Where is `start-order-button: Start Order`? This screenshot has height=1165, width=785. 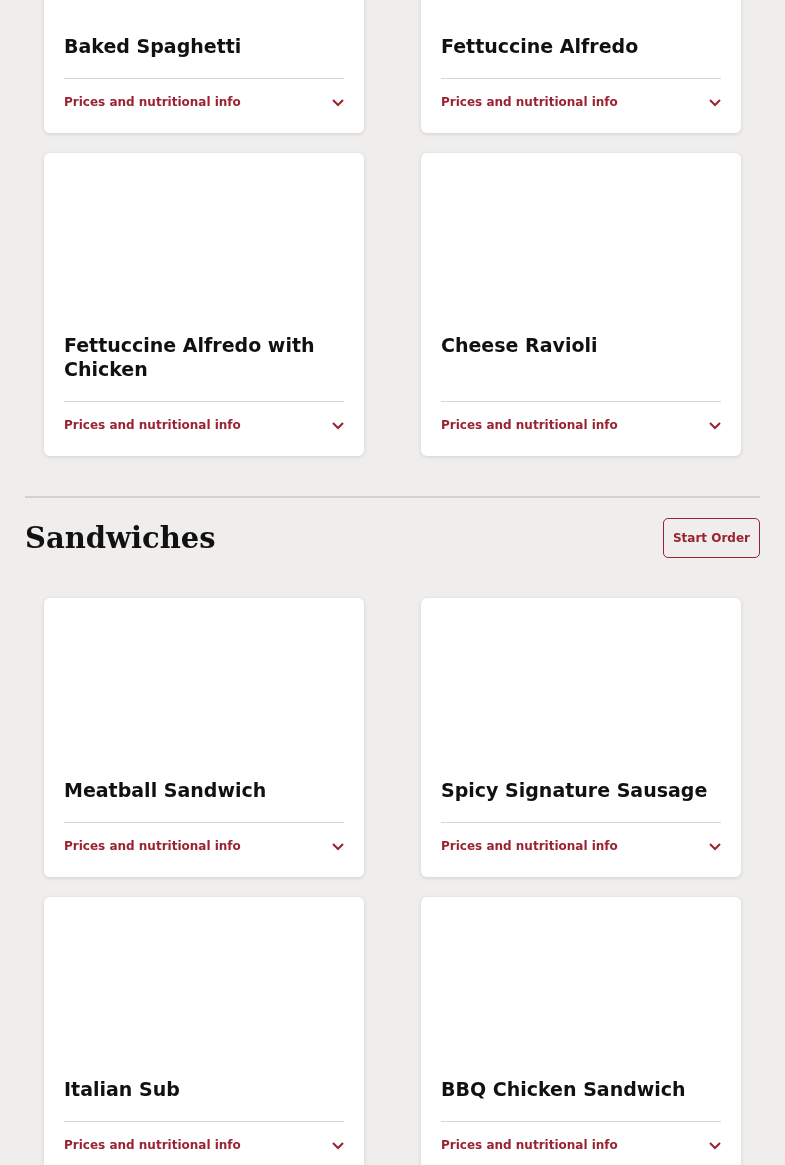
start-order-button: Start Order is located at coordinates (711, 538).